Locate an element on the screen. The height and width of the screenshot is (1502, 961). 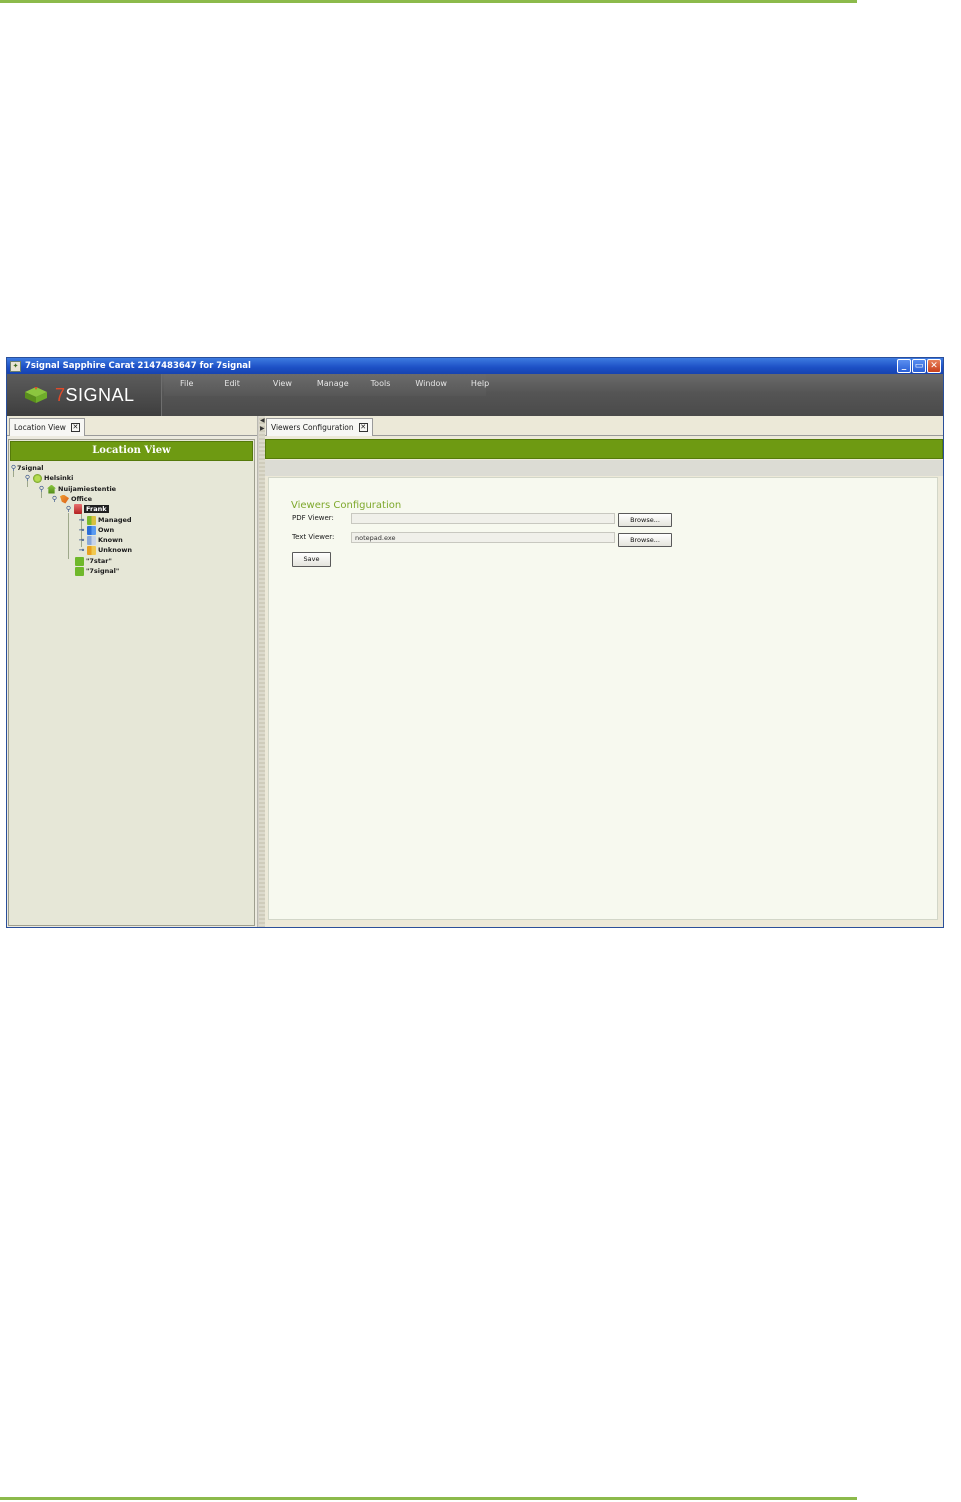
page-top-rule is located at coordinates (428, 1).